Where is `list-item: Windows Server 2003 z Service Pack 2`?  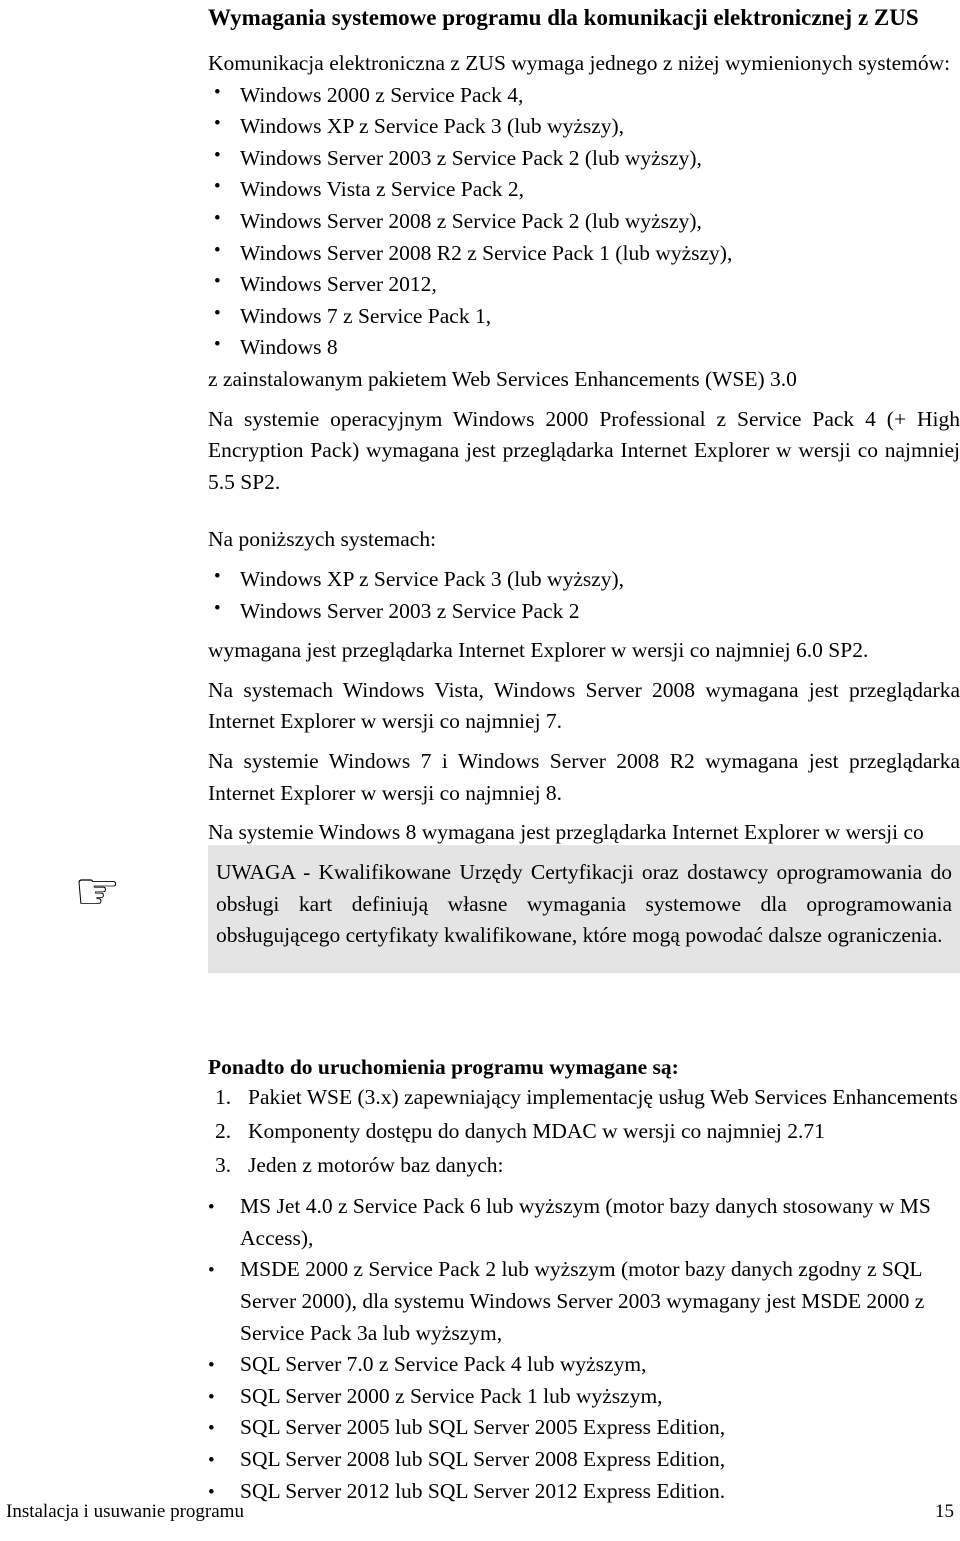 list-item: Windows Server 2003 z Service Pack 2 is located at coordinates (584, 611).